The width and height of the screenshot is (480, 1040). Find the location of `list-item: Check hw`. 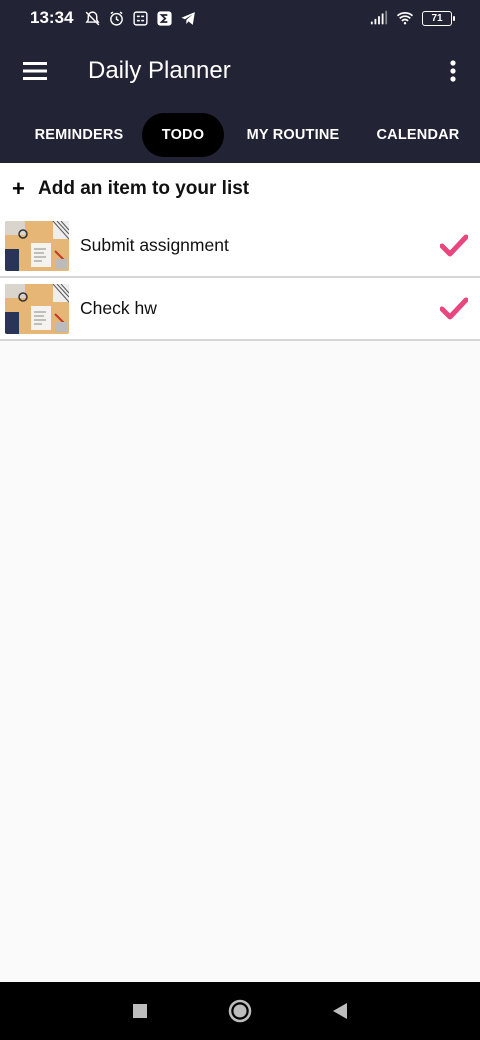

list-item: Check hw is located at coordinates (240, 309).